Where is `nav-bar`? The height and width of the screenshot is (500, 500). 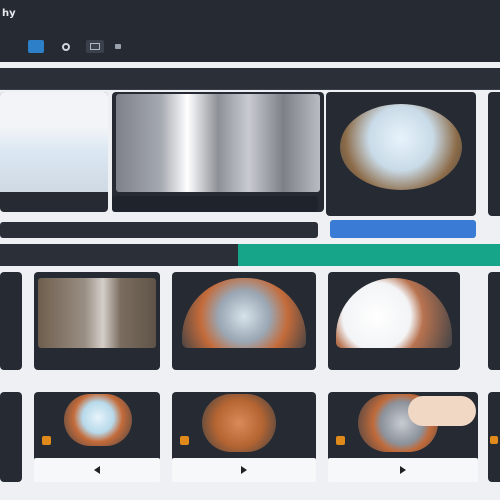 nav-bar is located at coordinates (250, 79).